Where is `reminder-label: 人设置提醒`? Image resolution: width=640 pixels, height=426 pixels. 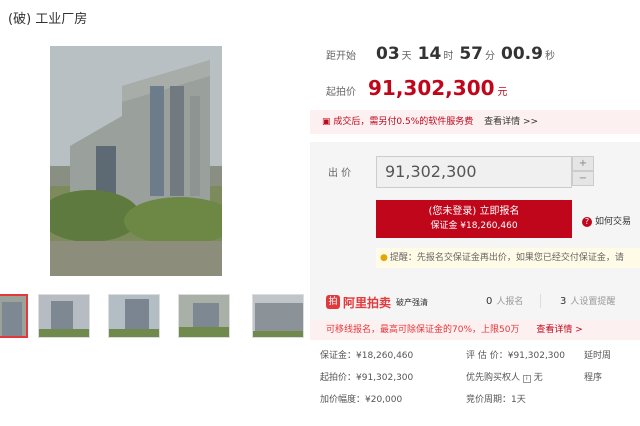 reminder-label: 人设置提醒 is located at coordinates (593, 302).